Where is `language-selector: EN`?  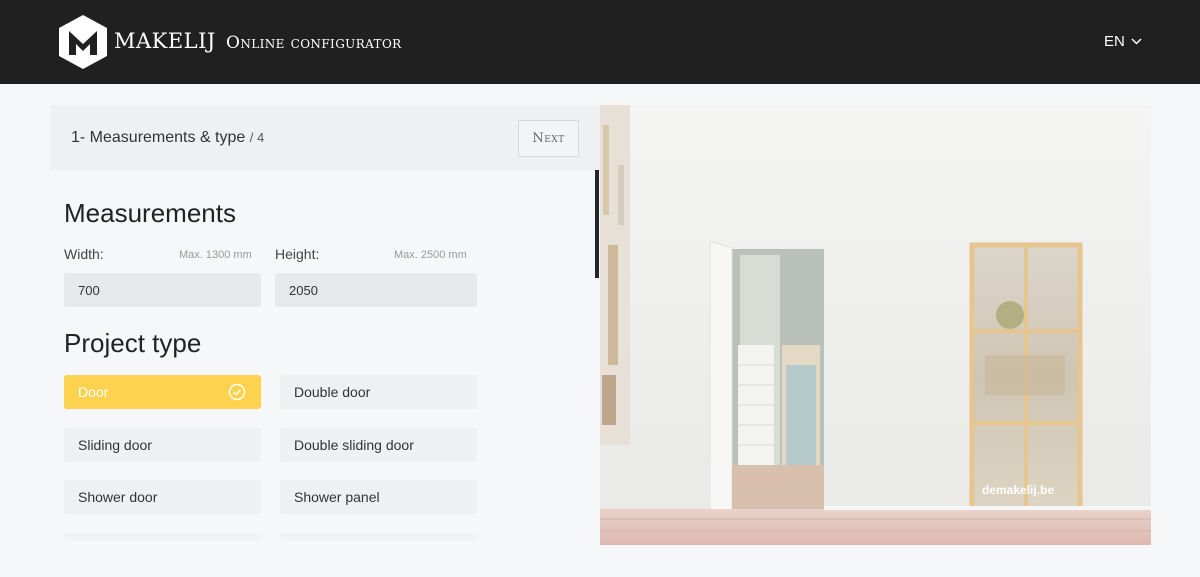 language-selector: EN is located at coordinates (1123, 41).